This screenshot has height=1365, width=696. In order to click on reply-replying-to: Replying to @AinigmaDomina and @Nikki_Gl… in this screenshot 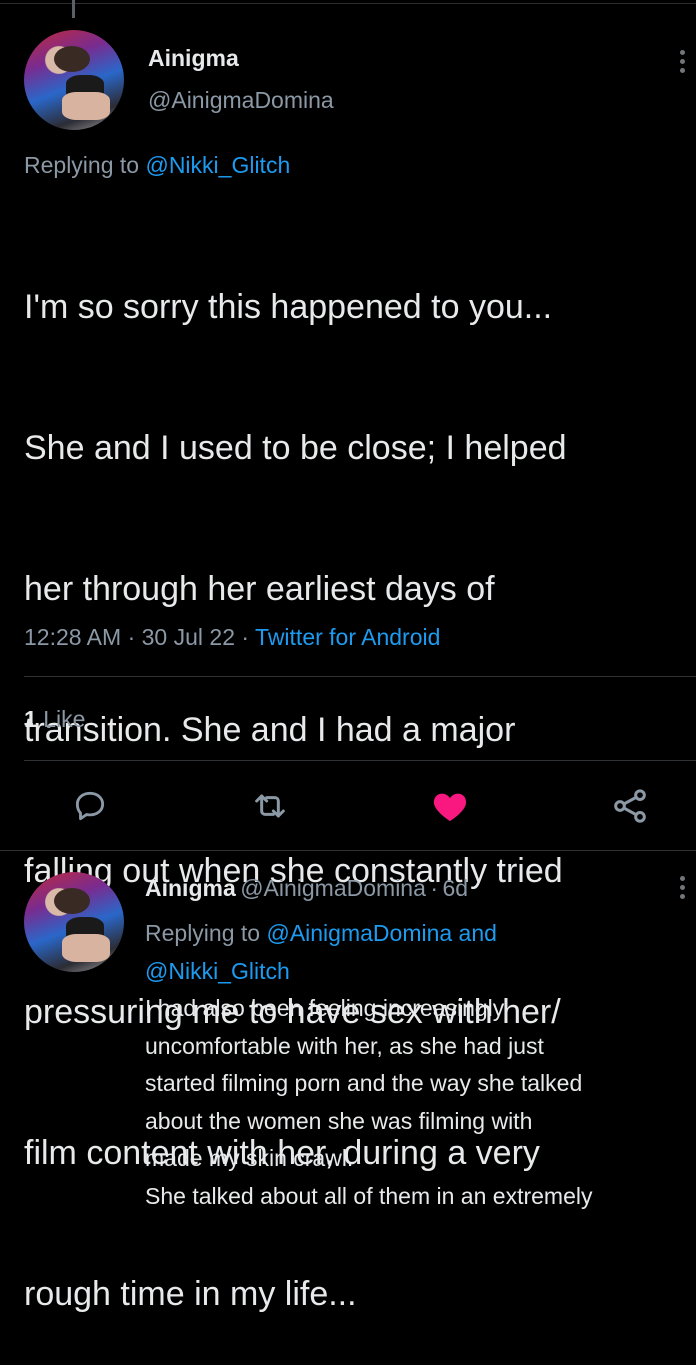, I will do `click(321, 952)`.